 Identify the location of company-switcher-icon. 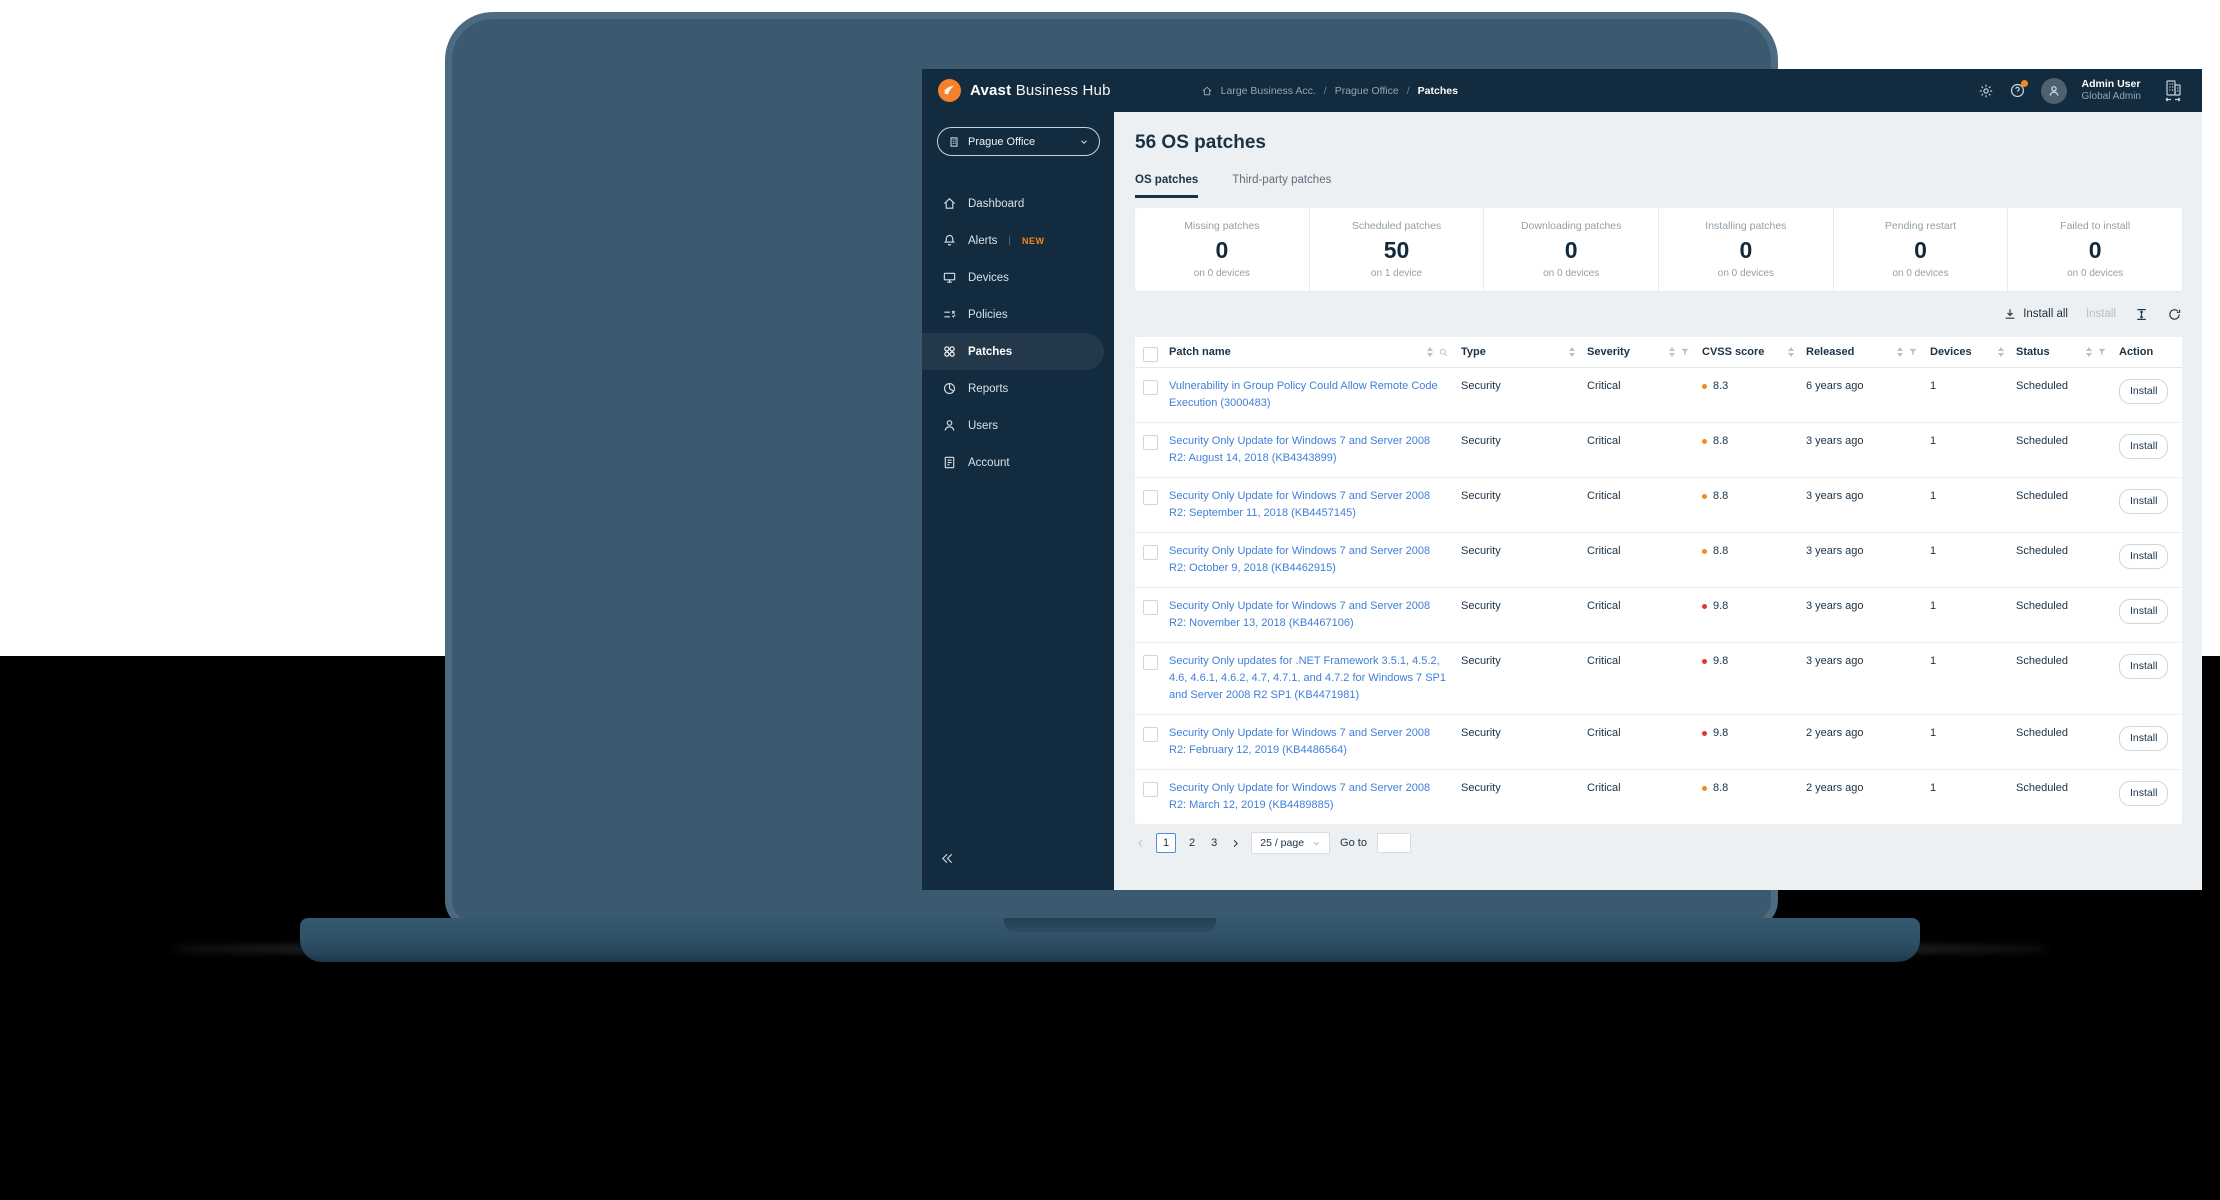
(2173, 91).